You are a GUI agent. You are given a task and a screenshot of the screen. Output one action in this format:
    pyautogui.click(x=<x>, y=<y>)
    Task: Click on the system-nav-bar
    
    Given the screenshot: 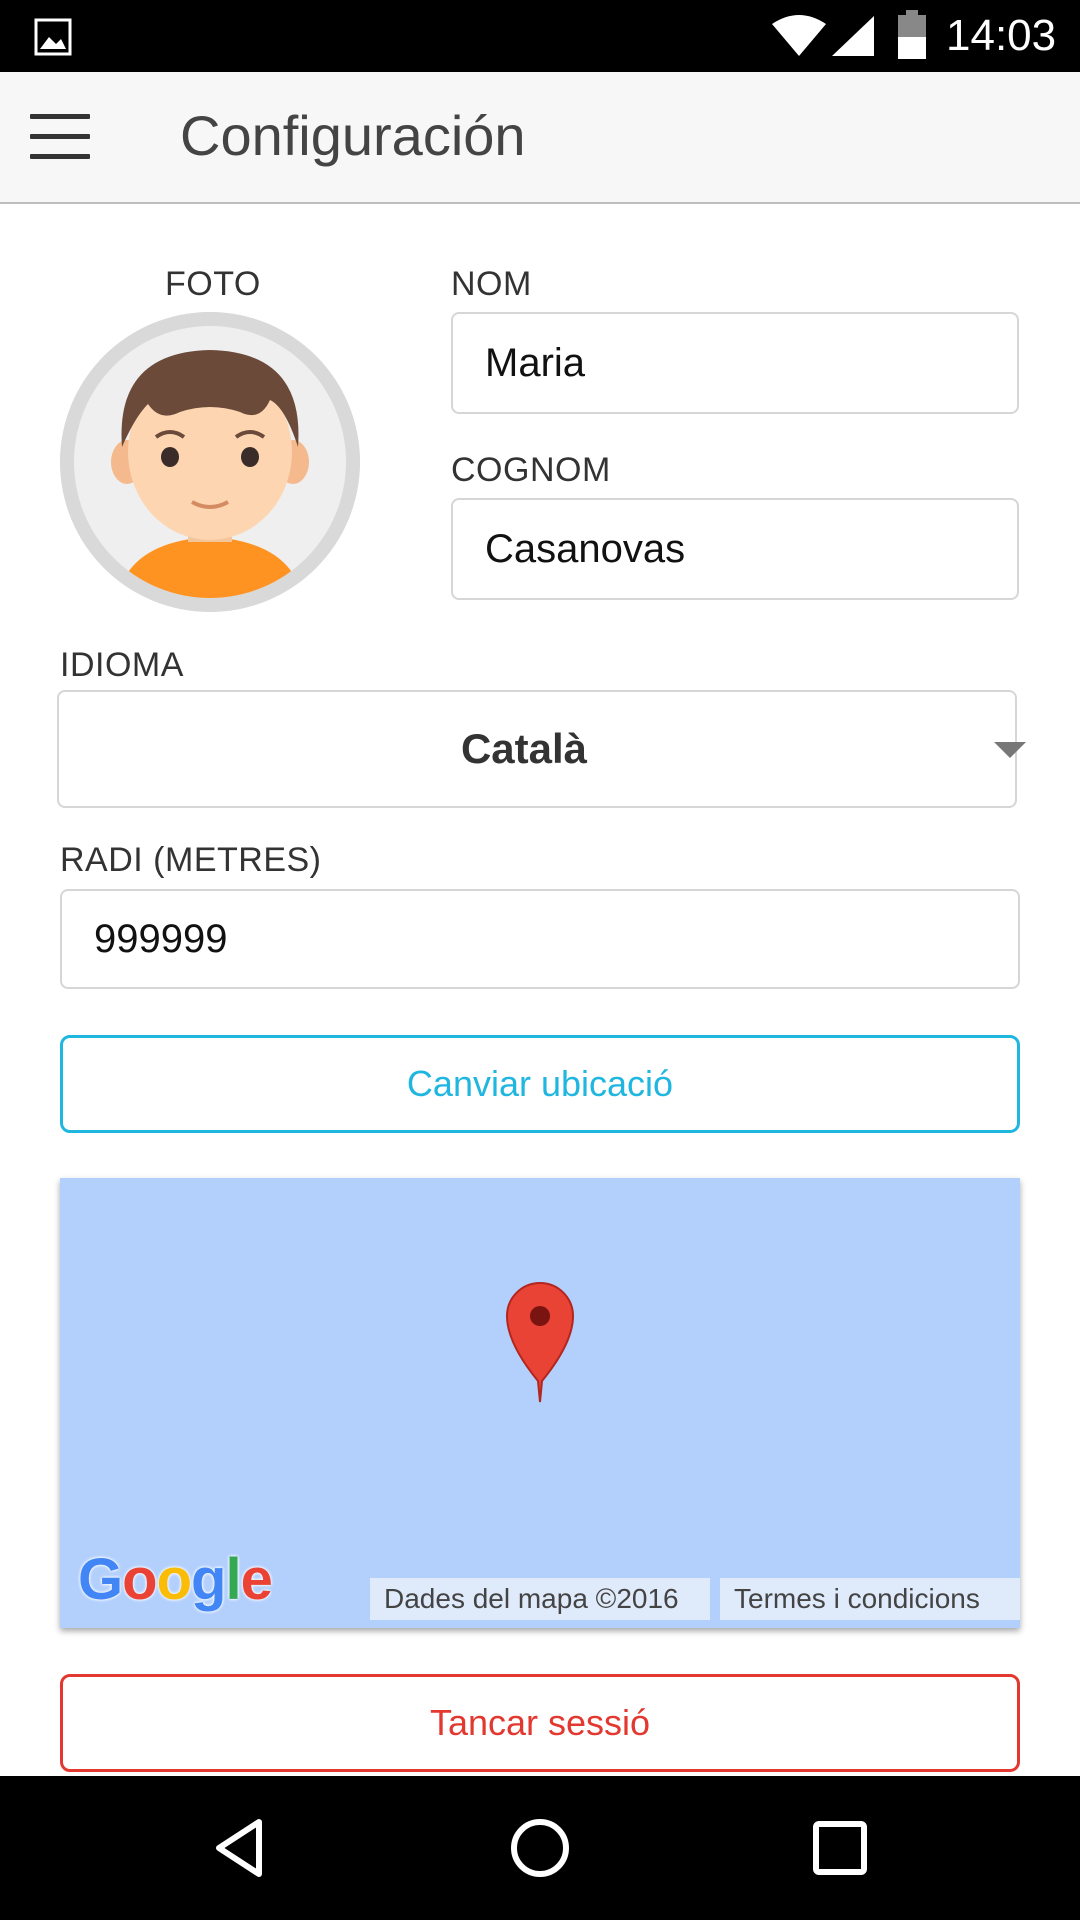 What is the action you would take?
    pyautogui.click(x=540, y=1848)
    